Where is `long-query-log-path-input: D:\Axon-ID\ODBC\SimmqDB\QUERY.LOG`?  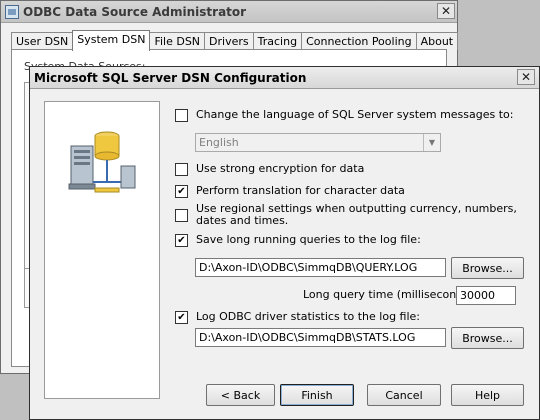 long-query-log-path-input: D:\Axon-ID\ODBC\SimmqDB\QUERY.LOG is located at coordinates (320, 267).